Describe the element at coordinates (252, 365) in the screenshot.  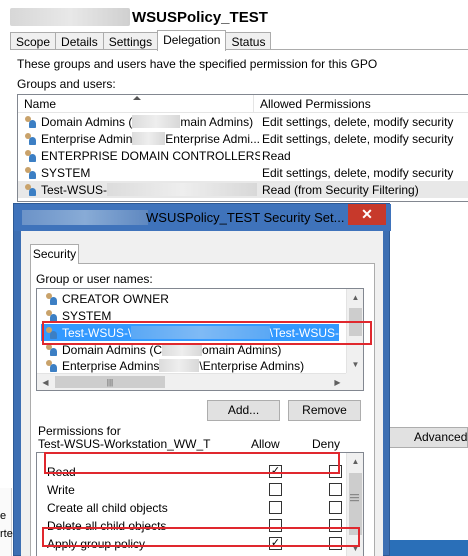
I see `user-name-suffix: \Enterprise Admins)` at that location.